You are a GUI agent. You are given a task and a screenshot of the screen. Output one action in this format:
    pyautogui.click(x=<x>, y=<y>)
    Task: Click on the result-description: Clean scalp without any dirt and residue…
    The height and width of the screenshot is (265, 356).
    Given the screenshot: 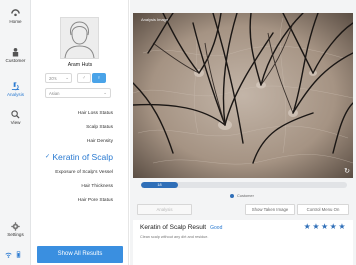 What is the action you would take?
    pyautogui.click(x=174, y=237)
    